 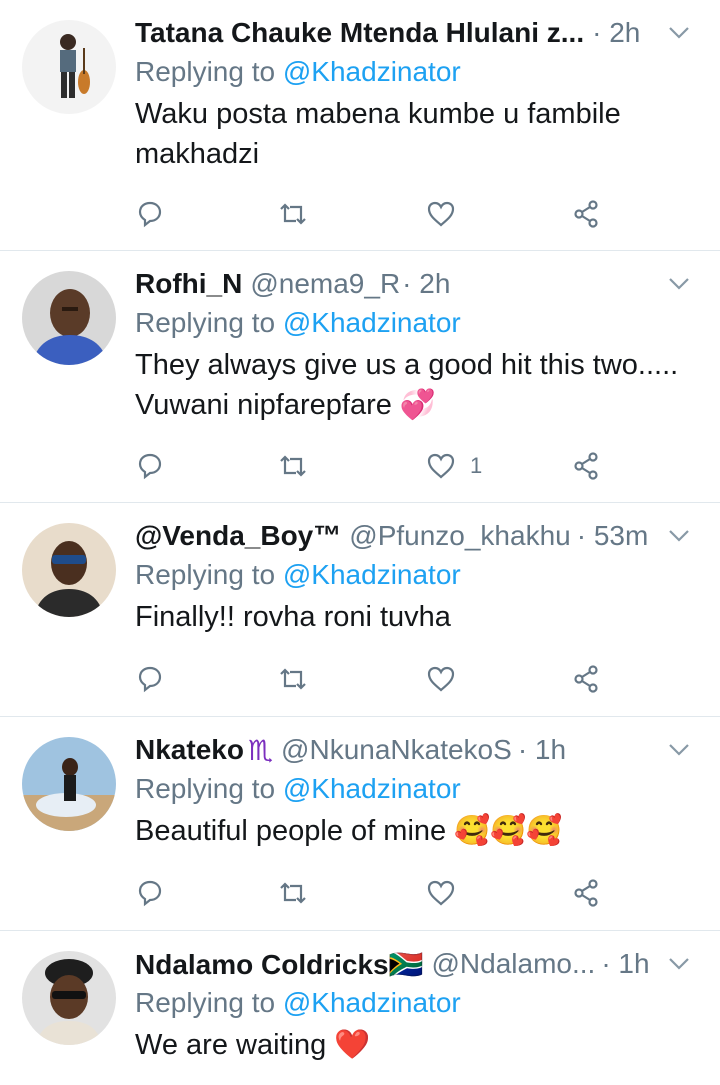 I want to click on like-button: 1, so click(x=454, y=466).